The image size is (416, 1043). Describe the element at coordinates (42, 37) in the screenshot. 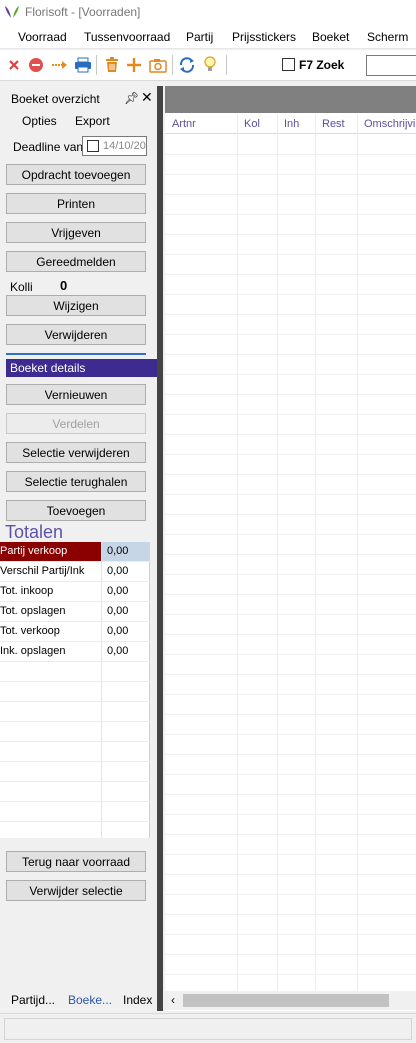

I see `menu-voorraad: Voorraad` at that location.